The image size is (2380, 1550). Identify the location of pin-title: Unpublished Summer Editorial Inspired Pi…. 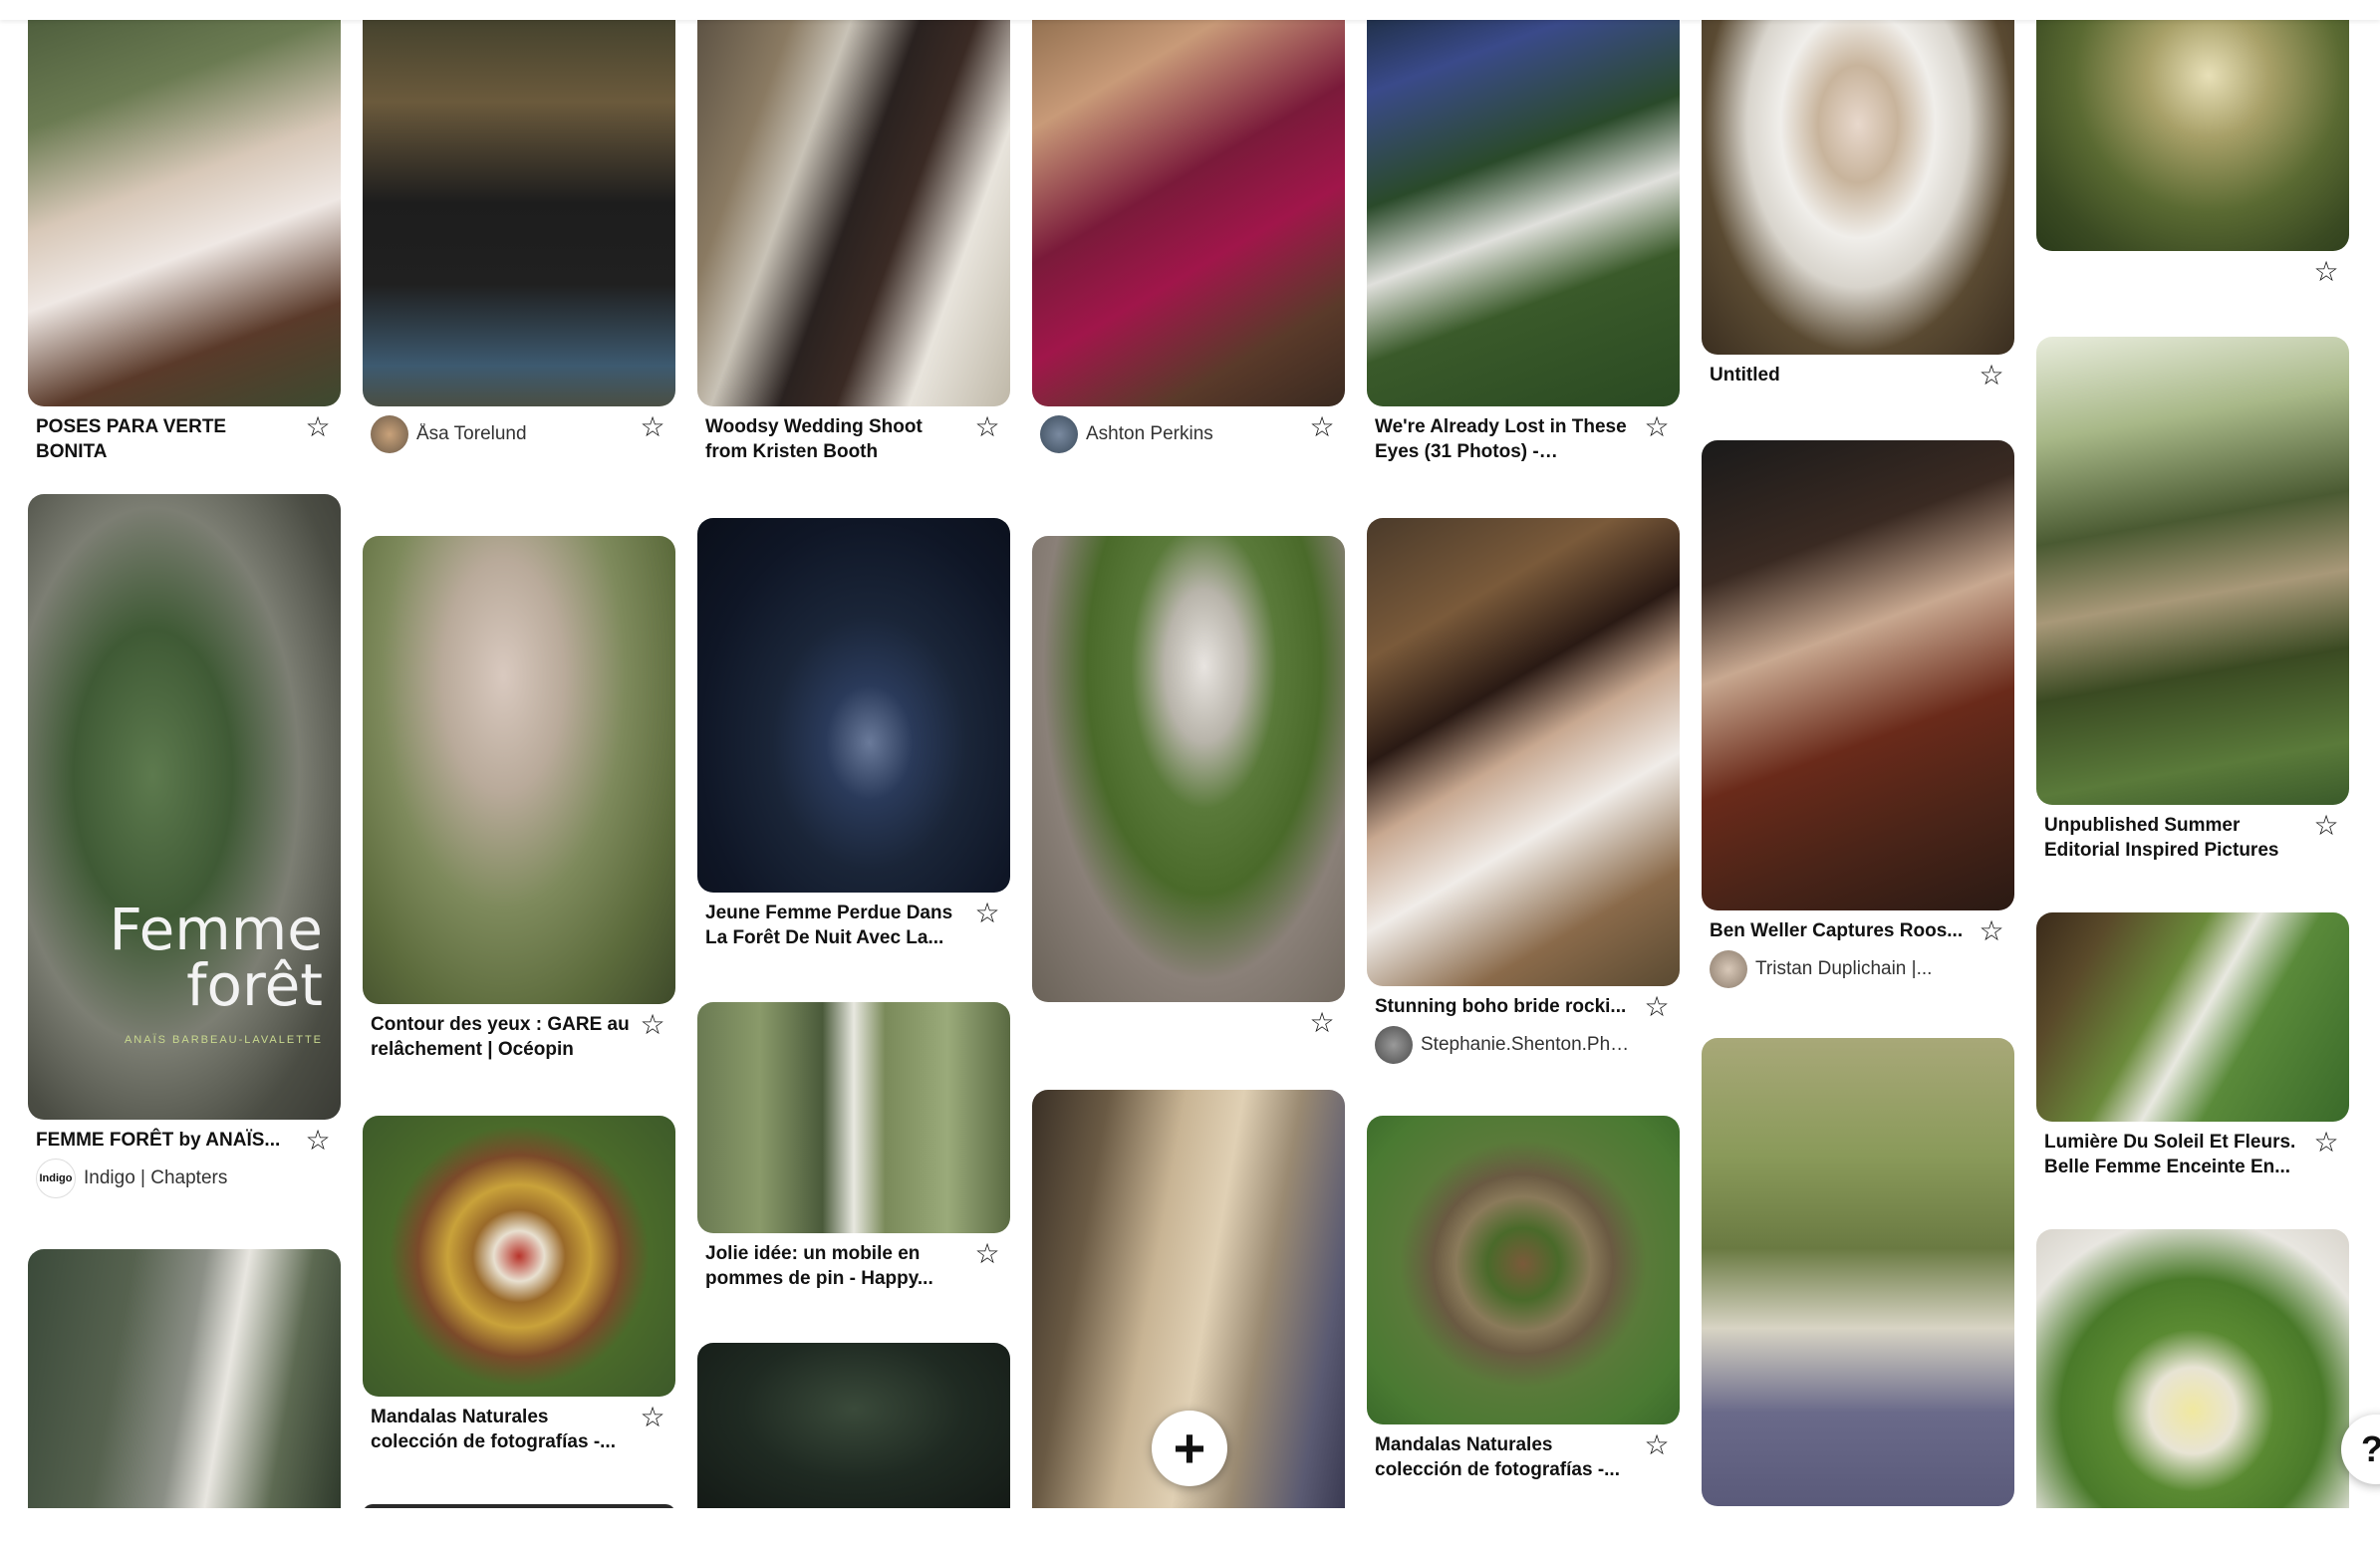
(2174, 838).